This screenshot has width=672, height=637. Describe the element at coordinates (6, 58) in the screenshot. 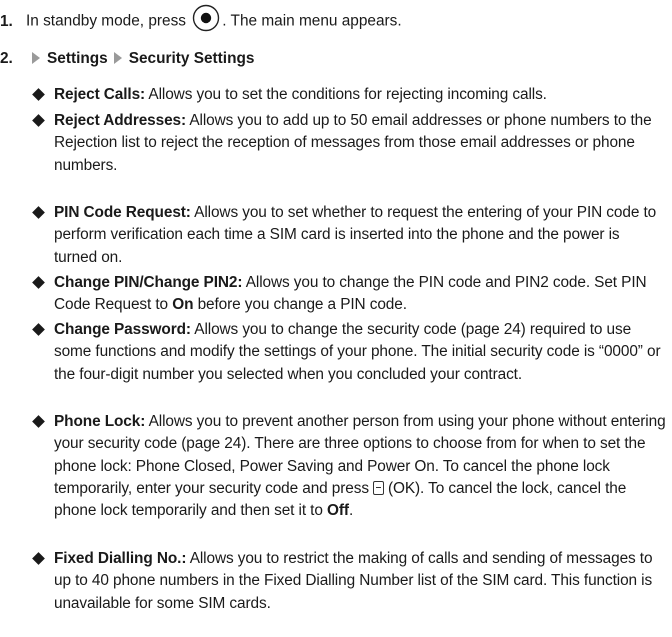

I see `step-number: 2.` at that location.